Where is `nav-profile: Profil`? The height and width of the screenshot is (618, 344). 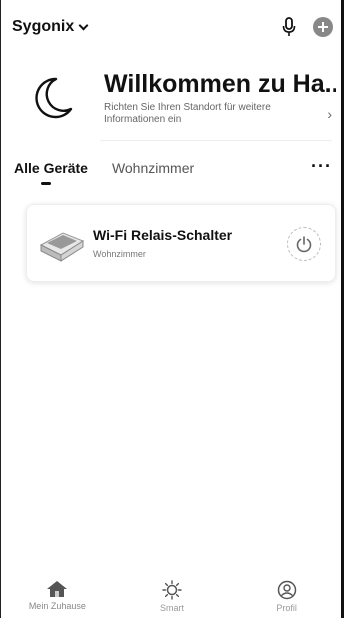
nav-profile: Profil is located at coordinates (286, 598).